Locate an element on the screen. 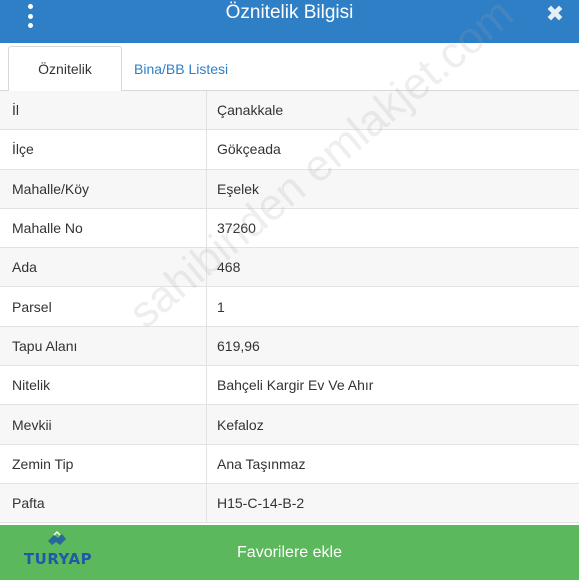 The image size is (579, 580). dialog-header: Öznitelik Bilgisi ✖ is located at coordinates (289, 21).